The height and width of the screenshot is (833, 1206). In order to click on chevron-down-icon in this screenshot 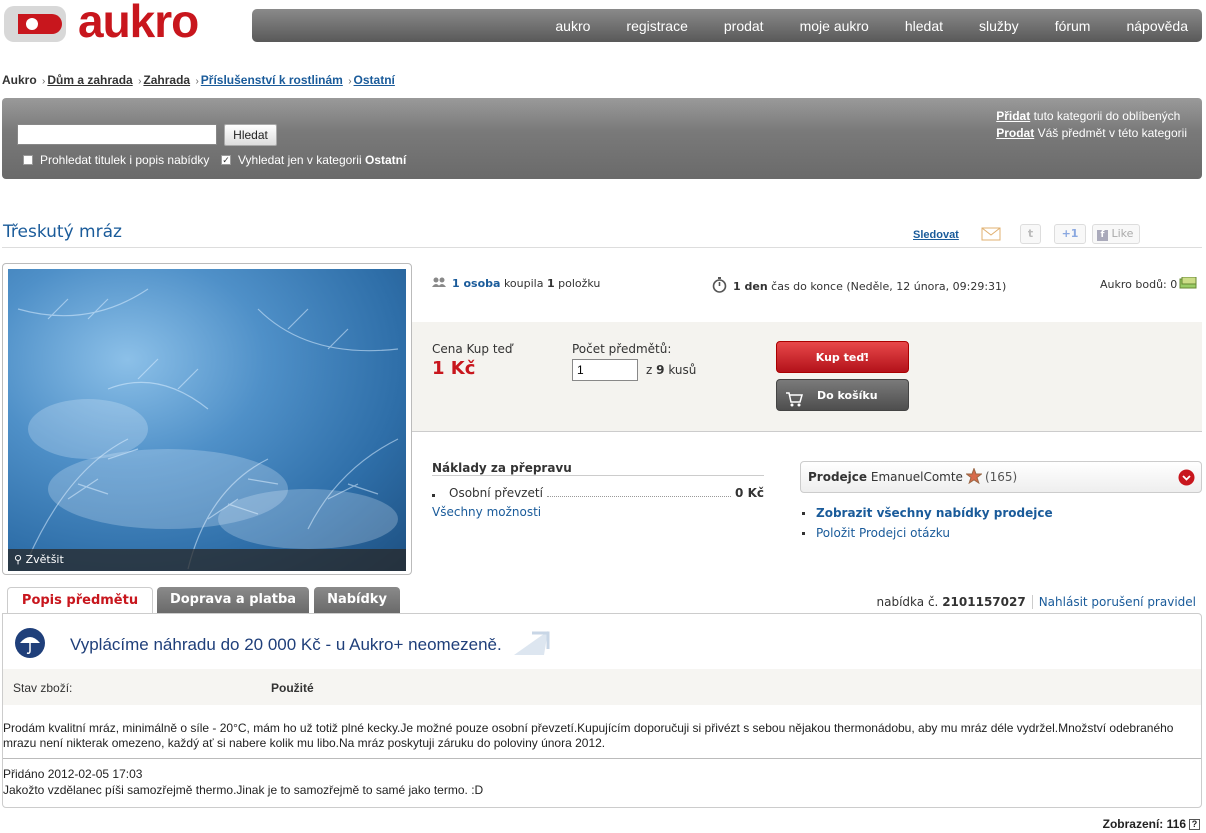, I will do `click(1186, 479)`.